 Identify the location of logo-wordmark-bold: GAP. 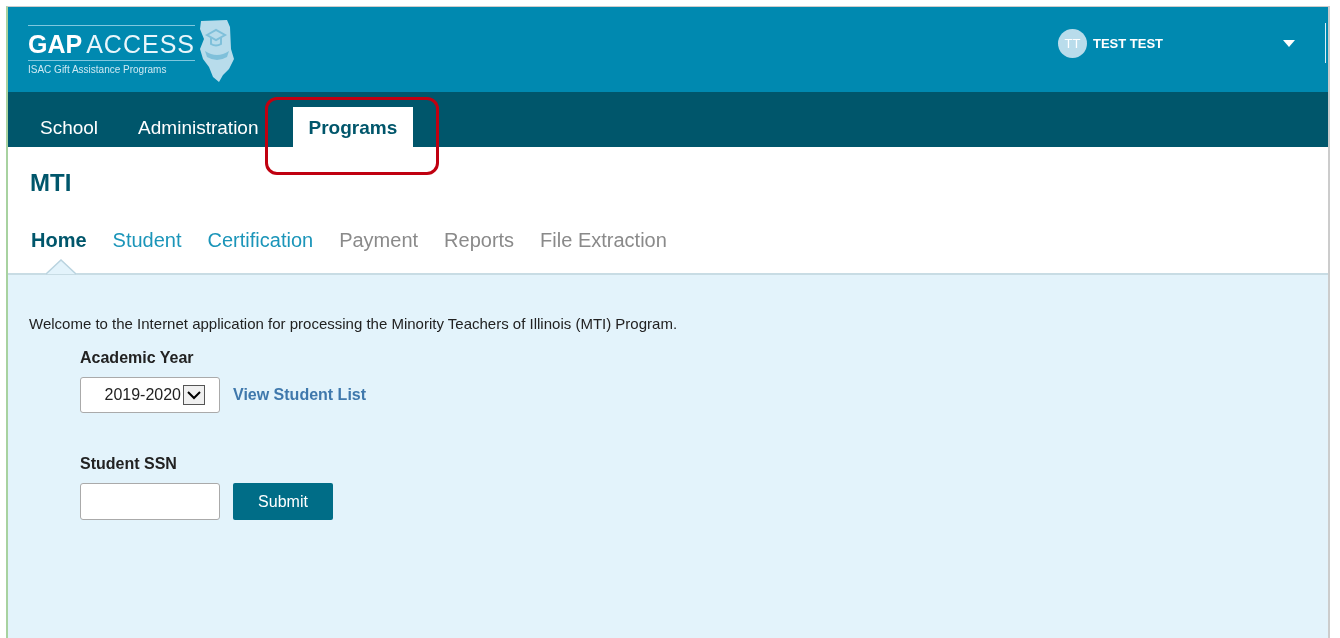
(55, 44).